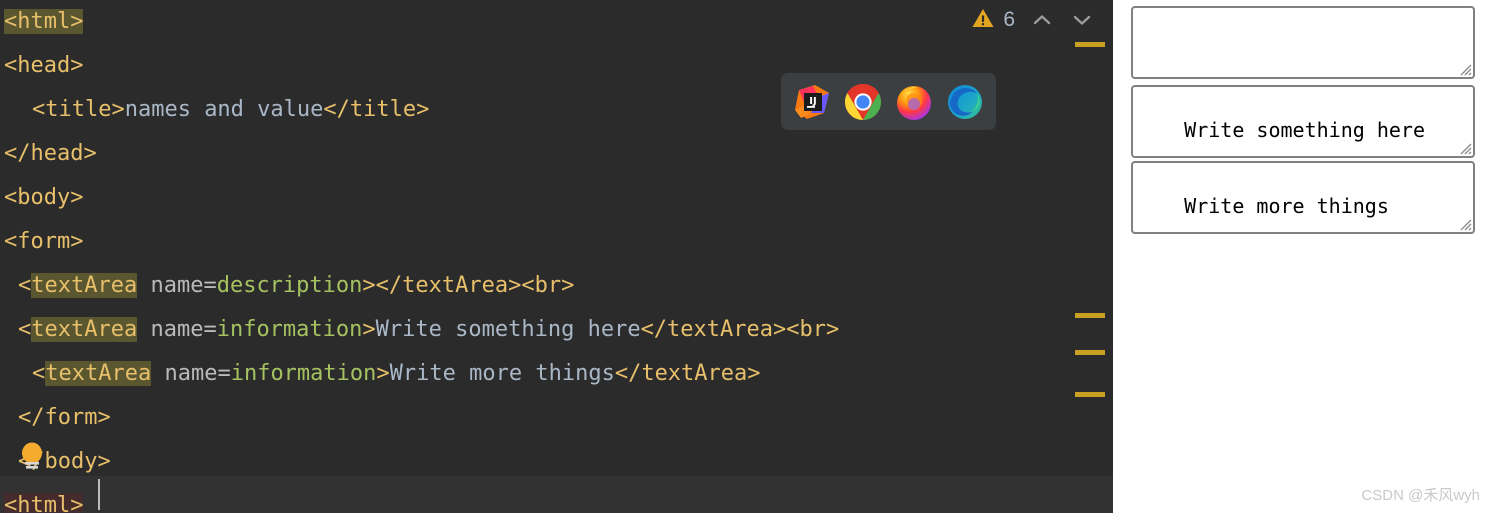 The width and height of the screenshot is (1502, 513). I want to click on line-head-close-content: </head>, so click(50, 153).